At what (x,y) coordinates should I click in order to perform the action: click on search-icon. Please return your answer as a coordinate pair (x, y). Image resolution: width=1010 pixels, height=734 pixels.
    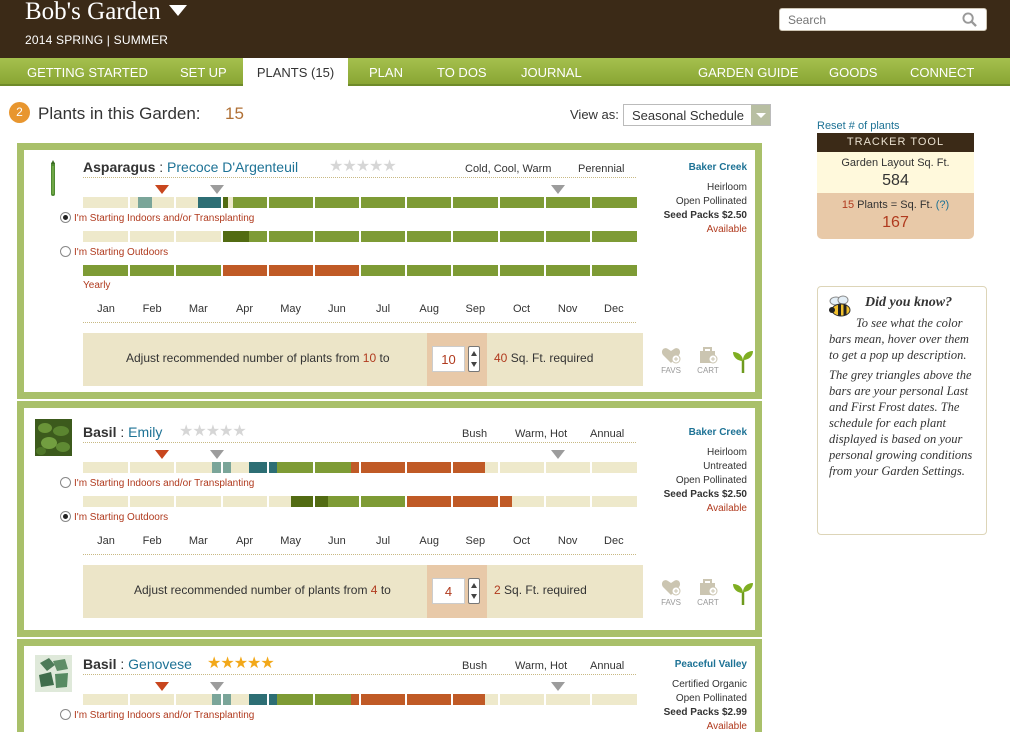
    Looking at the image, I should click on (969, 19).